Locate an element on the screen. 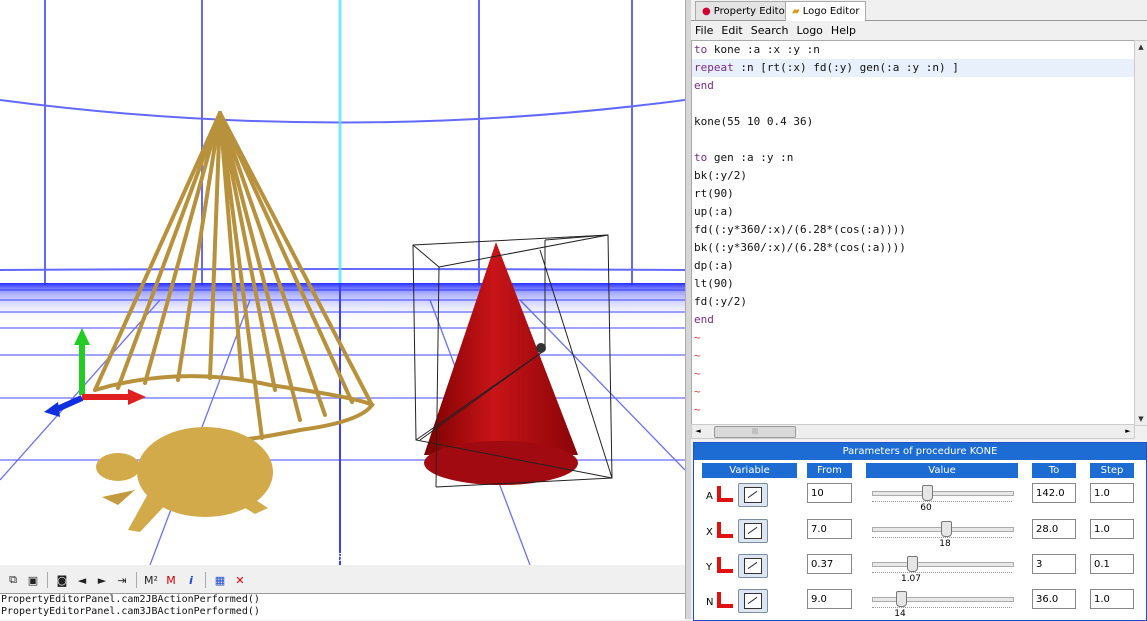 Image resolution: width=1147 pixels, height=621 pixels. from-field: 0.37 is located at coordinates (829, 564).